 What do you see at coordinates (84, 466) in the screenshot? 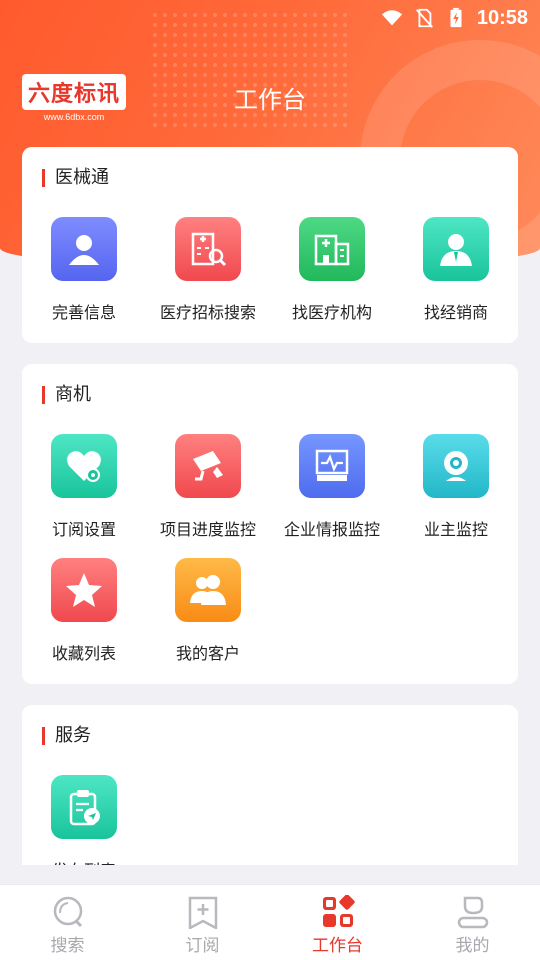
I see `heart-settings-icon` at bounding box center [84, 466].